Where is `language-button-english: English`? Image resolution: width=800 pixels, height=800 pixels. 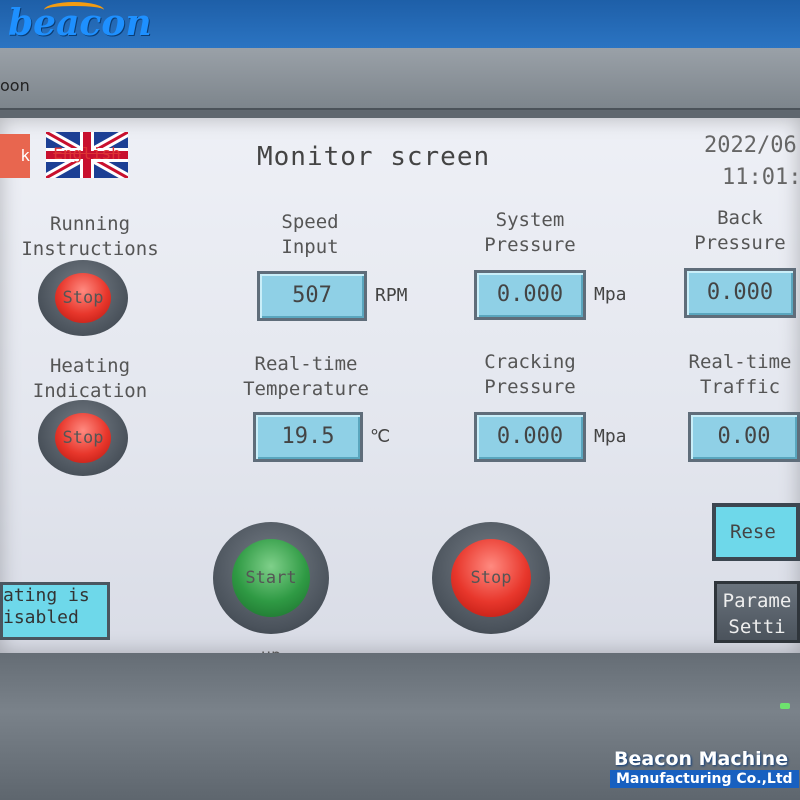
language-button-english: English is located at coordinates (87, 155).